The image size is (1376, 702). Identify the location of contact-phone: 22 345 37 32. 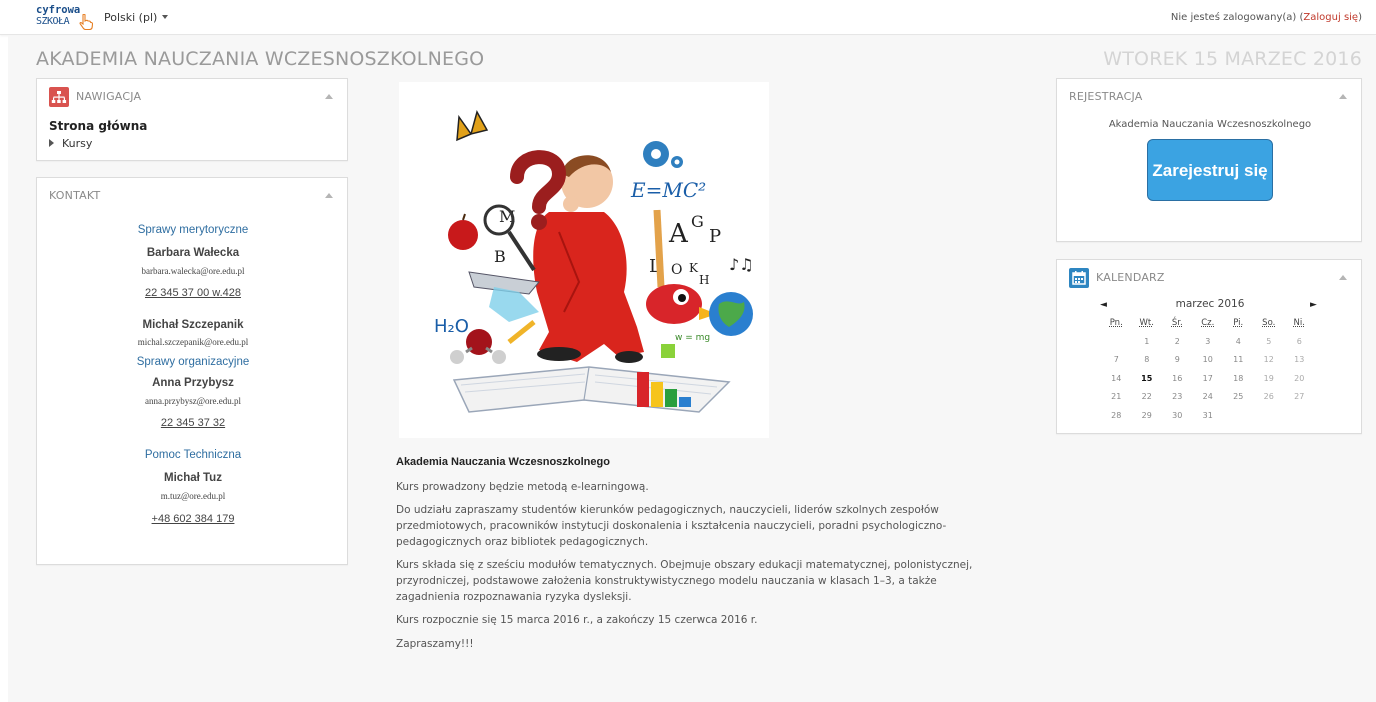
(193, 423).